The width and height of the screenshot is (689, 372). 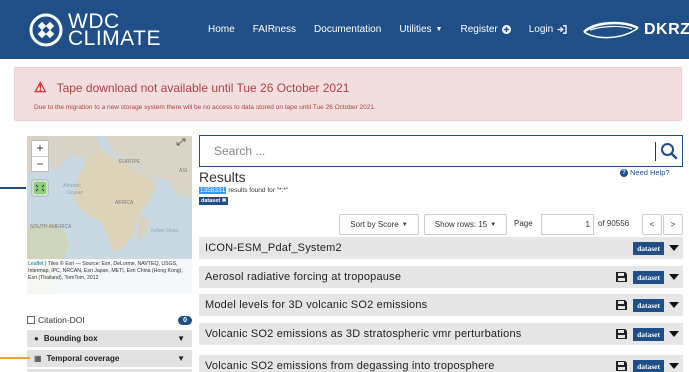 I want to click on temporal-coverage-label: Temporal coverage, so click(x=83, y=358).